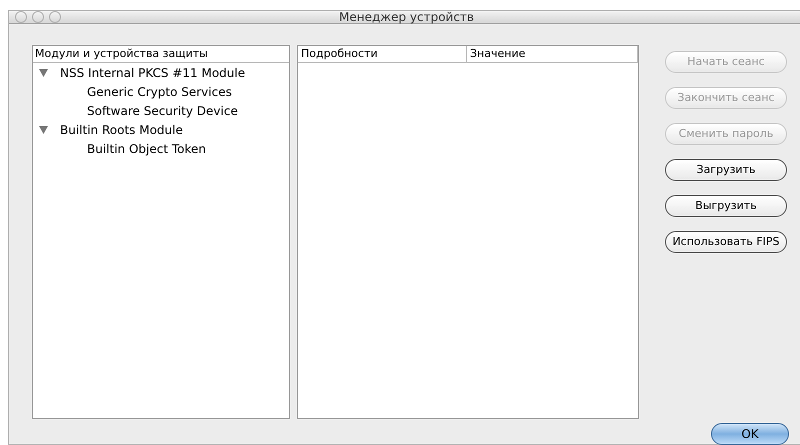  What do you see at coordinates (162, 111) in the screenshot?
I see `tree-item: Software Security Device` at bounding box center [162, 111].